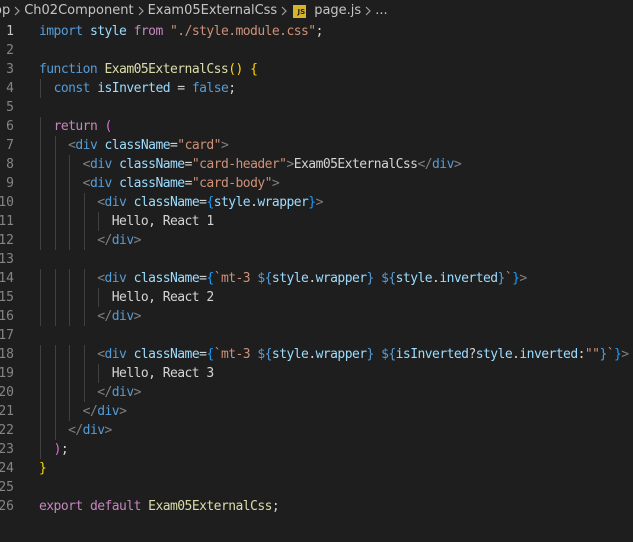 The width and height of the screenshot is (633, 542). What do you see at coordinates (368, 11) in the screenshot?
I see `chevron-right-icon` at bounding box center [368, 11].